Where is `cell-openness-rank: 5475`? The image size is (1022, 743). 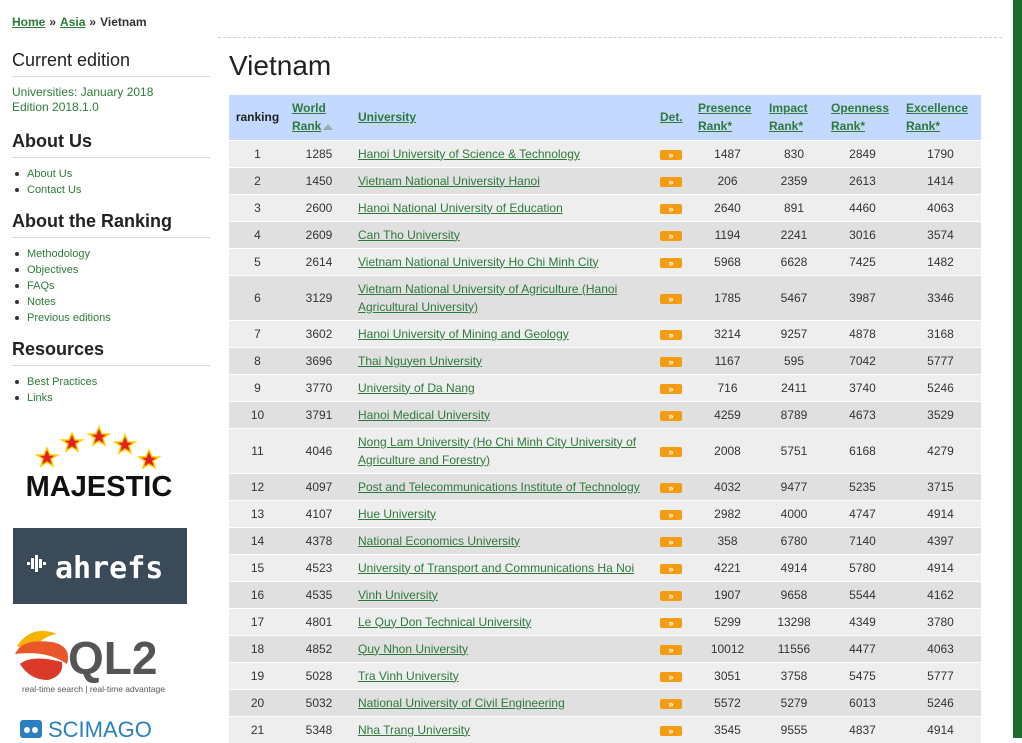
cell-openness-rank: 5475 is located at coordinates (862, 675).